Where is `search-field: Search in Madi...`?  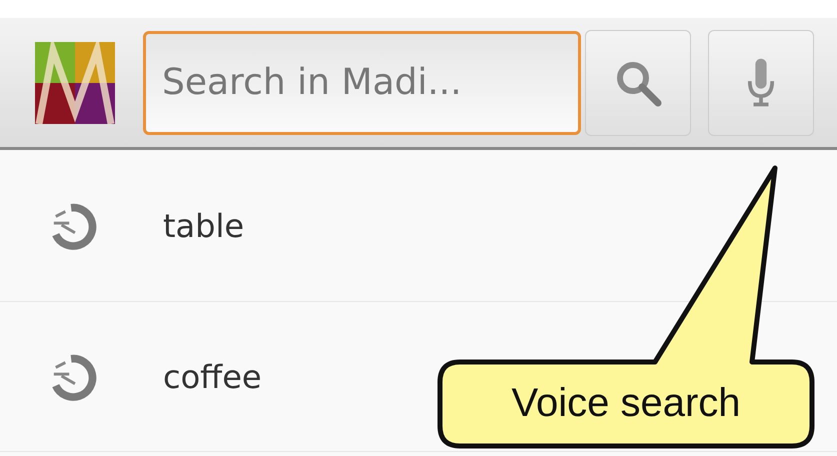 search-field: Search in Madi... is located at coordinates (362, 82).